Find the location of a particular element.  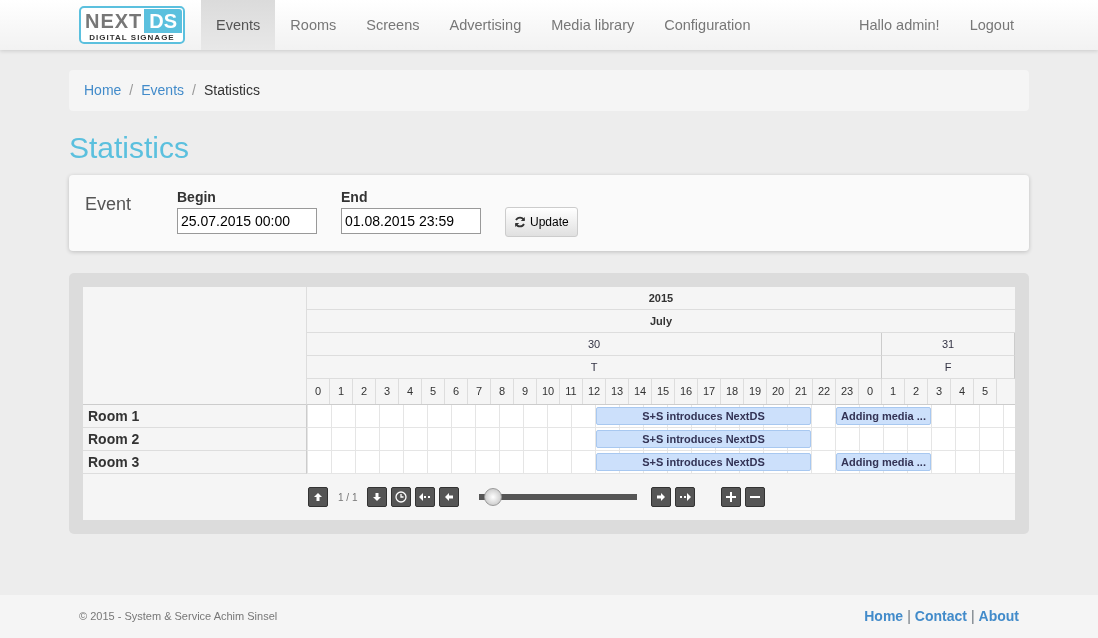

page-indicator: 1 / 1 is located at coordinates (348, 497).